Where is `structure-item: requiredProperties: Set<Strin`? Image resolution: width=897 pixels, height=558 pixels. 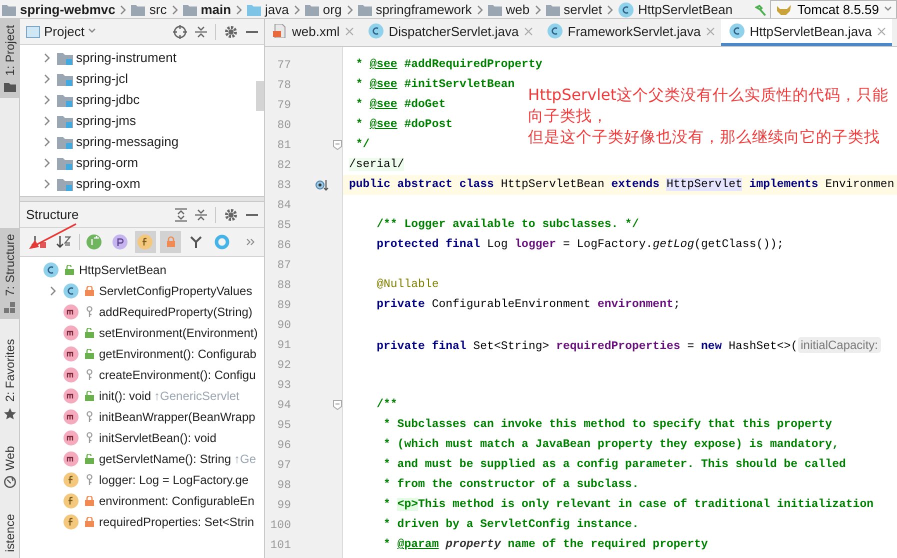
structure-item: requiredProperties: Set<Strin is located at coordinates (142, 521).